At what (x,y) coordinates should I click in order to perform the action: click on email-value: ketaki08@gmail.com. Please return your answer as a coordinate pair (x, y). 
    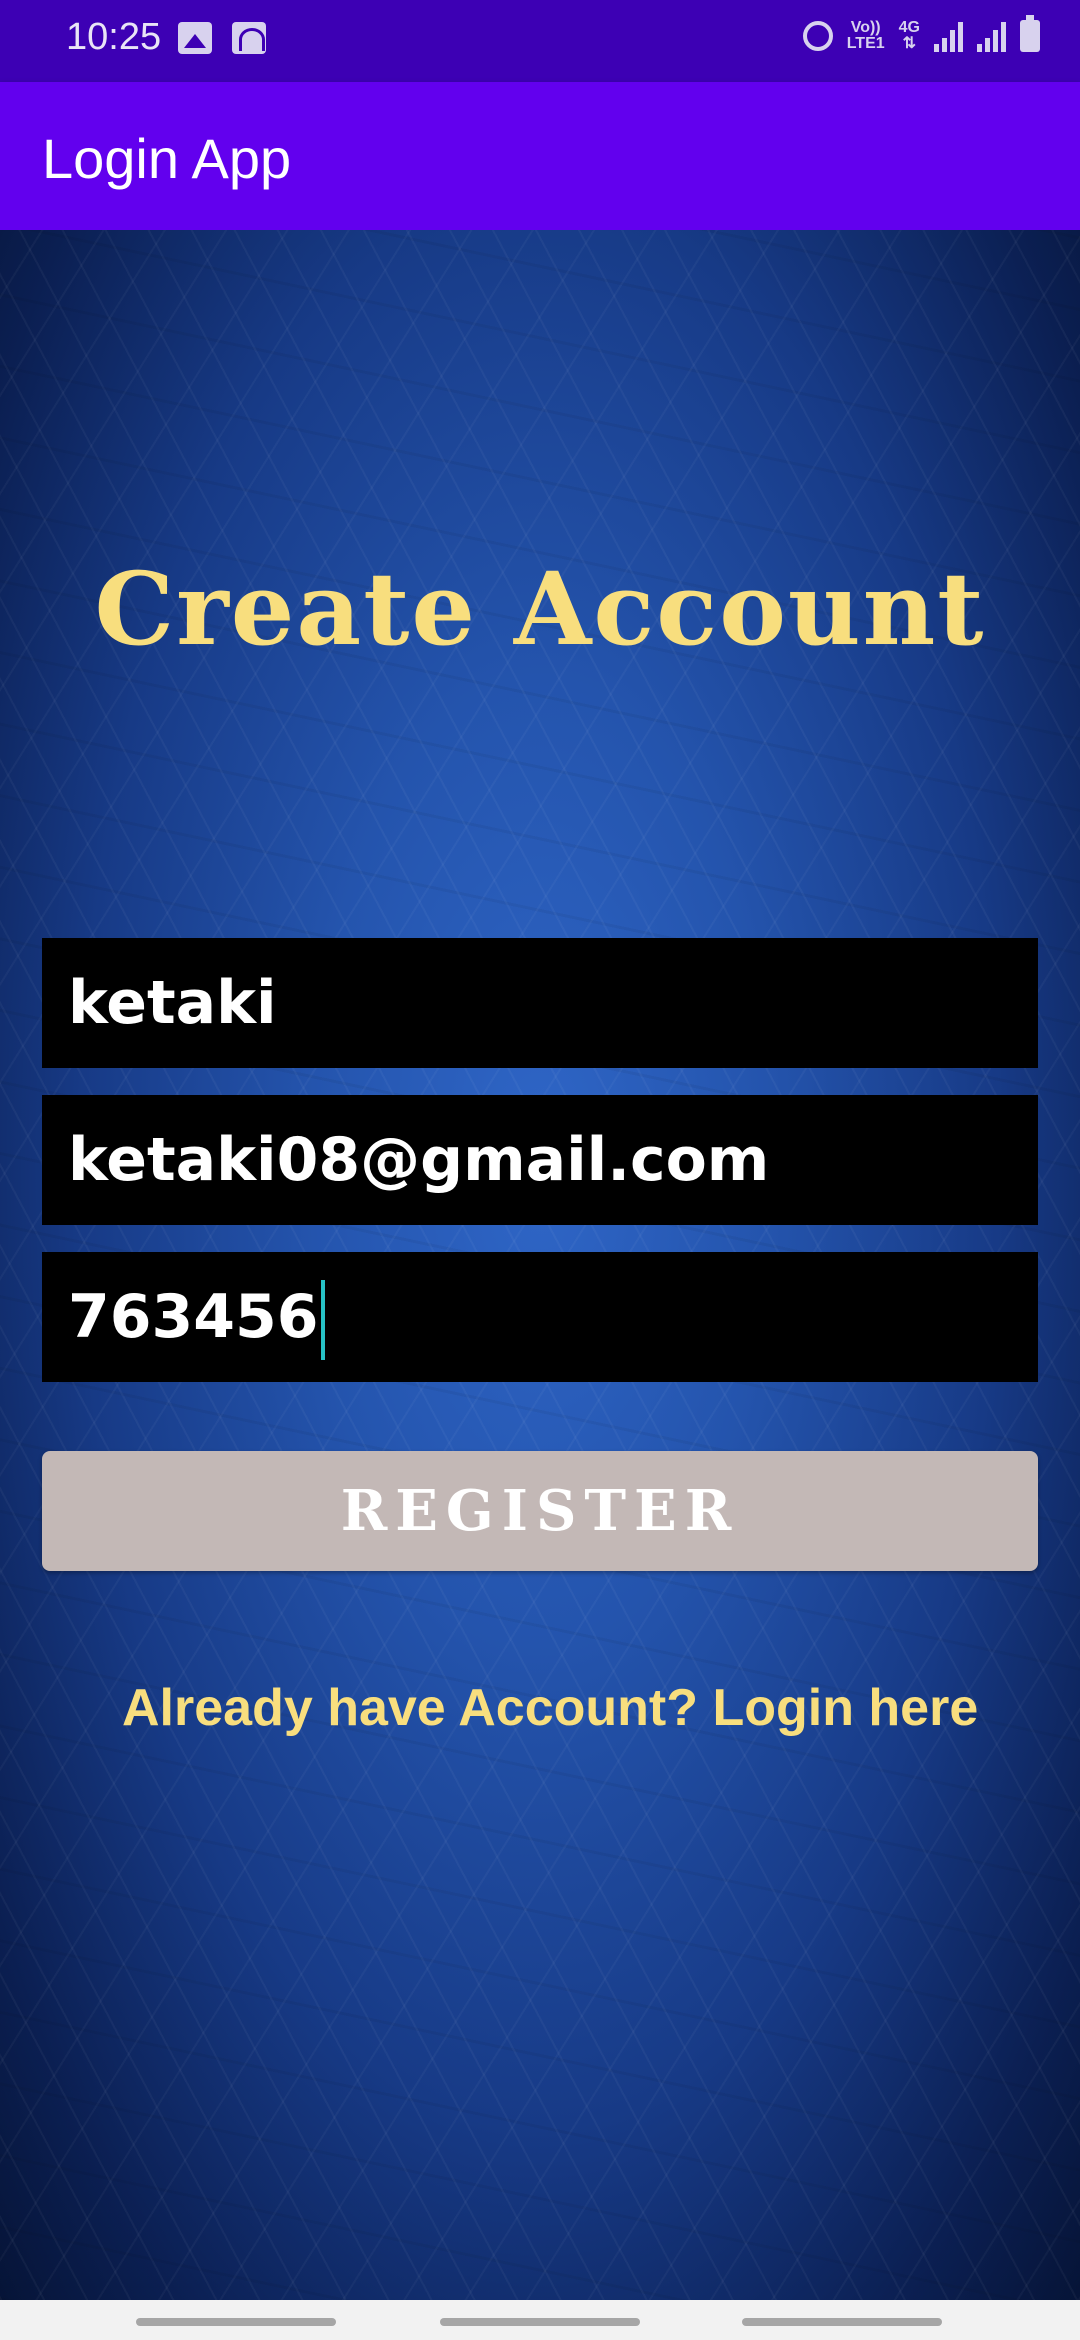
    Looking at the image, I should click on (419, 1160).